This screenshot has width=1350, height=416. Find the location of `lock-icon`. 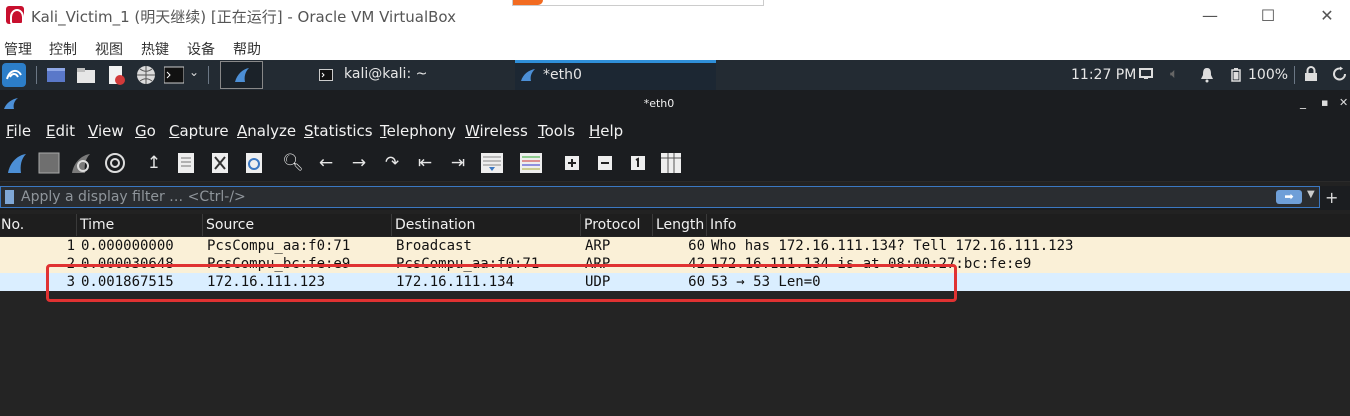

lock-icon is located at coordinates (1311, 74).